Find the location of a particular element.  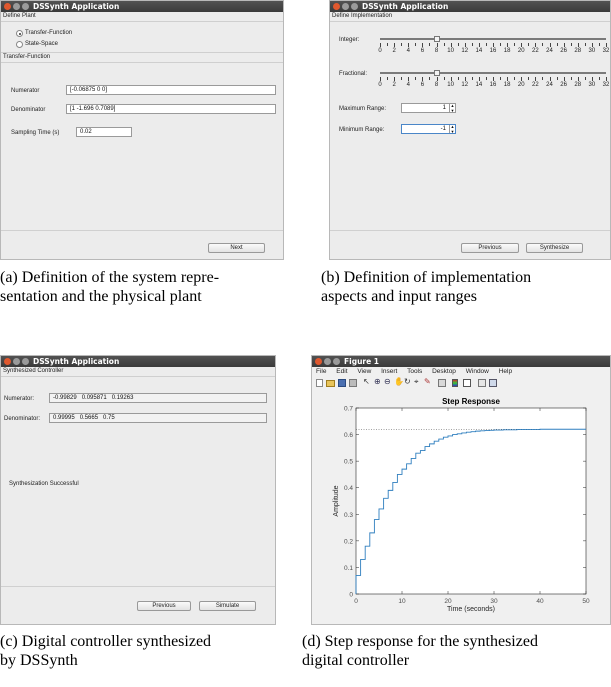

y-tick-label: 0.7 is located at coordinates (348, 409).